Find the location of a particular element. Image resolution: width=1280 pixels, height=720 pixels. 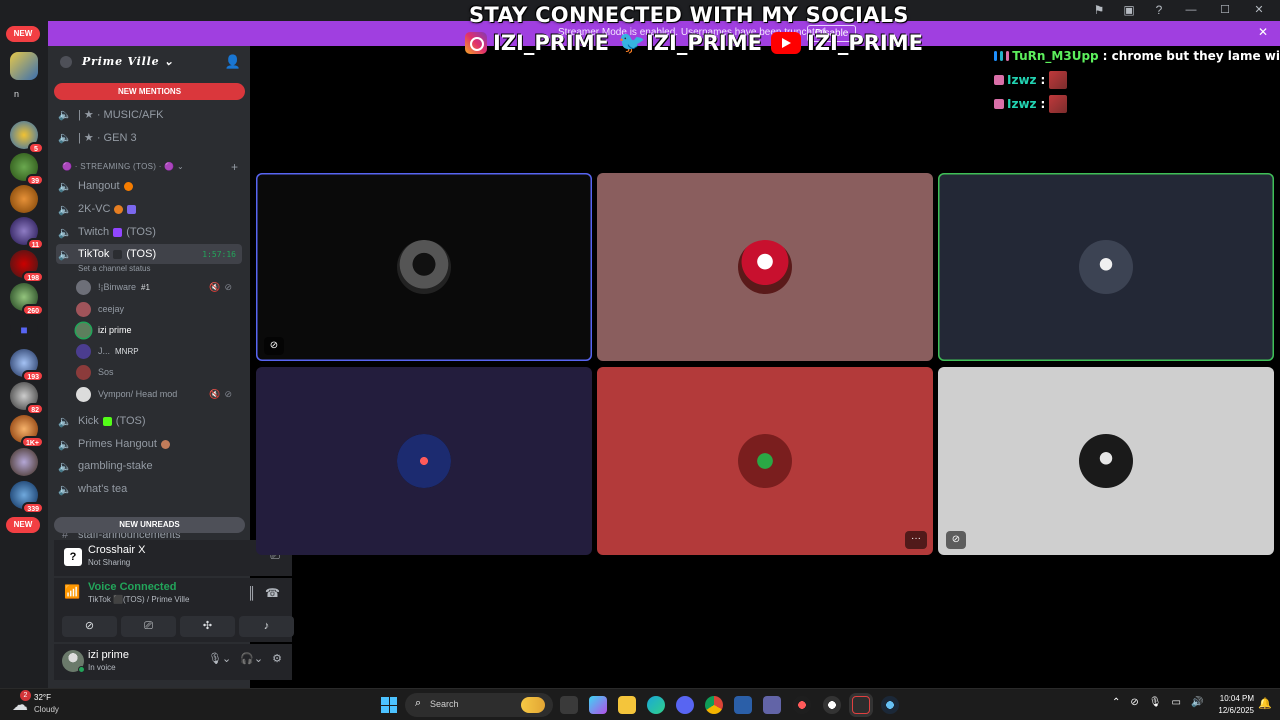

server-icon: 5 is located at coordinates (27, 137).